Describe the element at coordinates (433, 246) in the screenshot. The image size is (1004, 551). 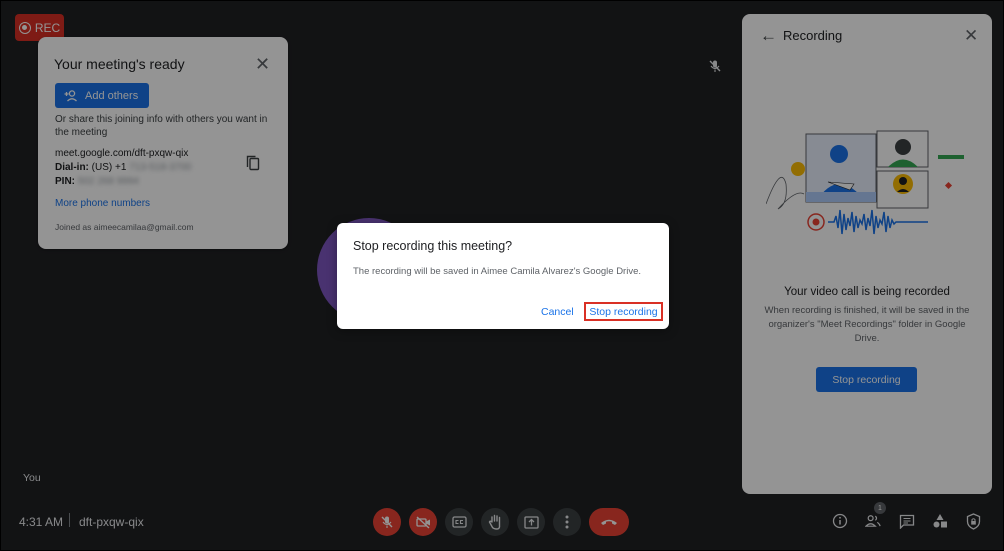
I see `dialog-title: Stop recording this meeting?` at that location.